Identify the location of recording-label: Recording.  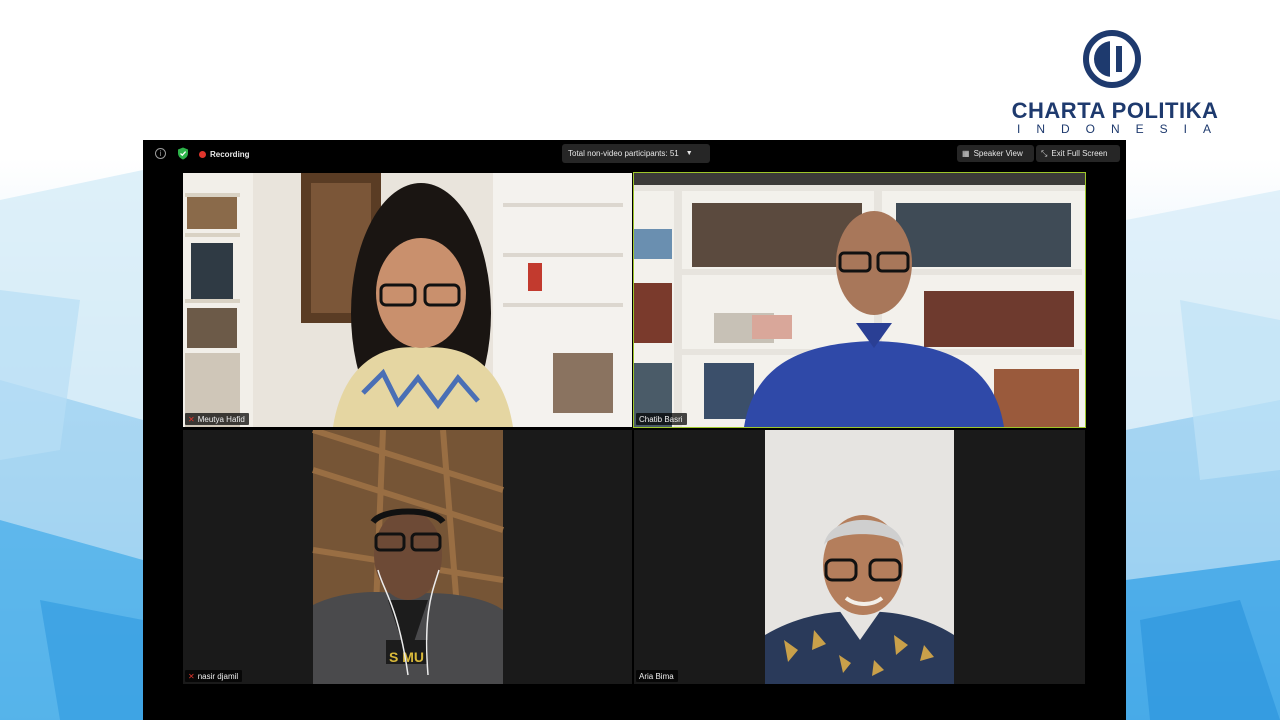
(230, 154).